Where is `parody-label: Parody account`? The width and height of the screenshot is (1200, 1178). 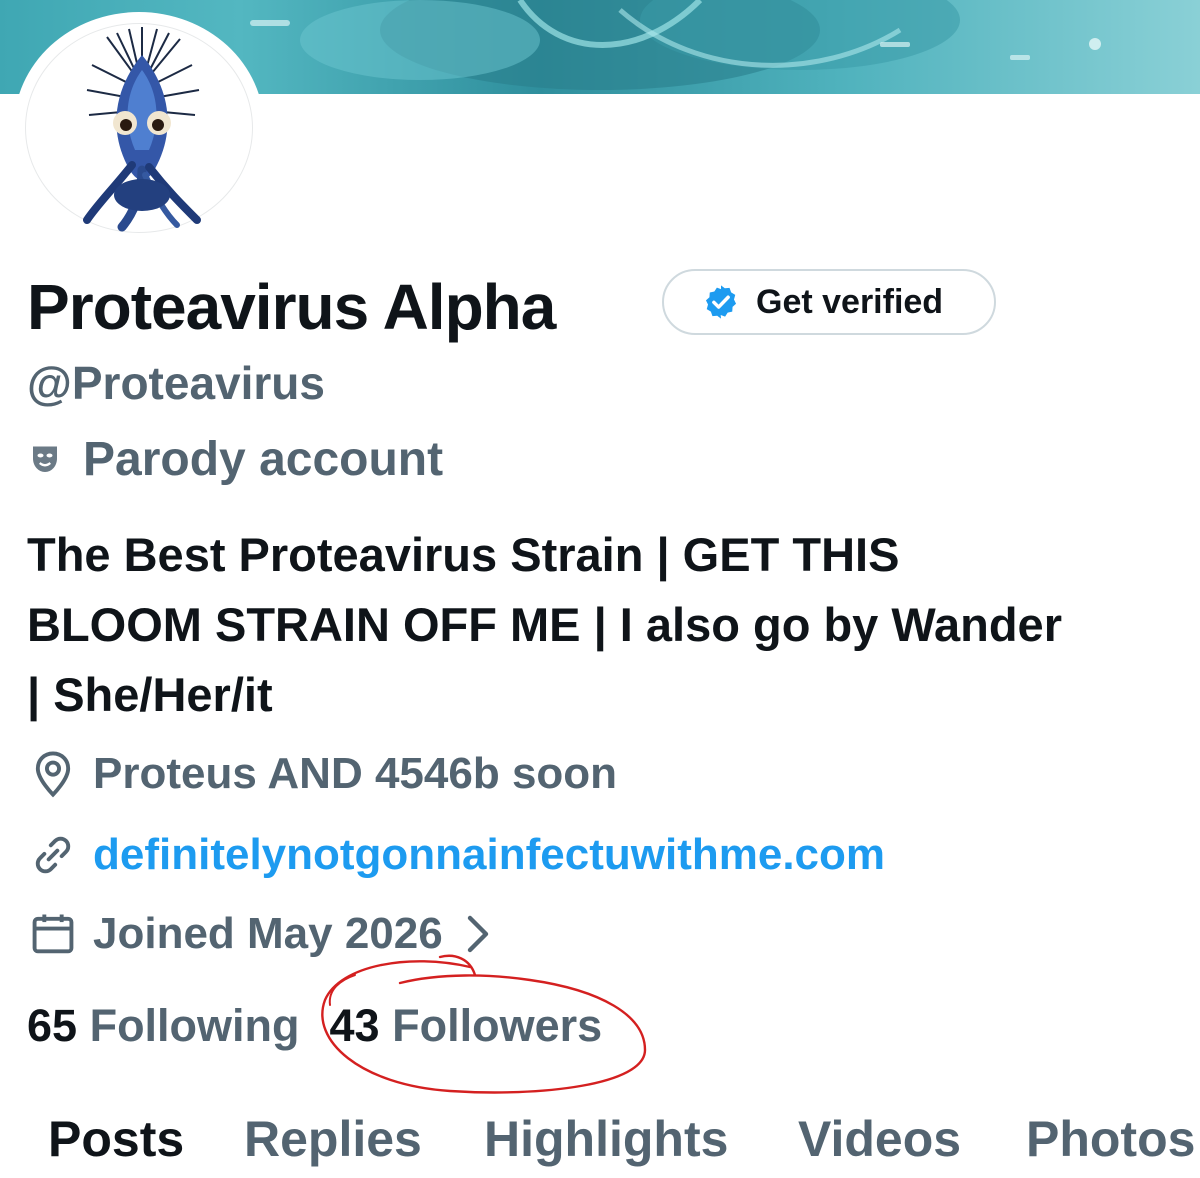 parody-label: Parody account is located at coordinates (235, 459).